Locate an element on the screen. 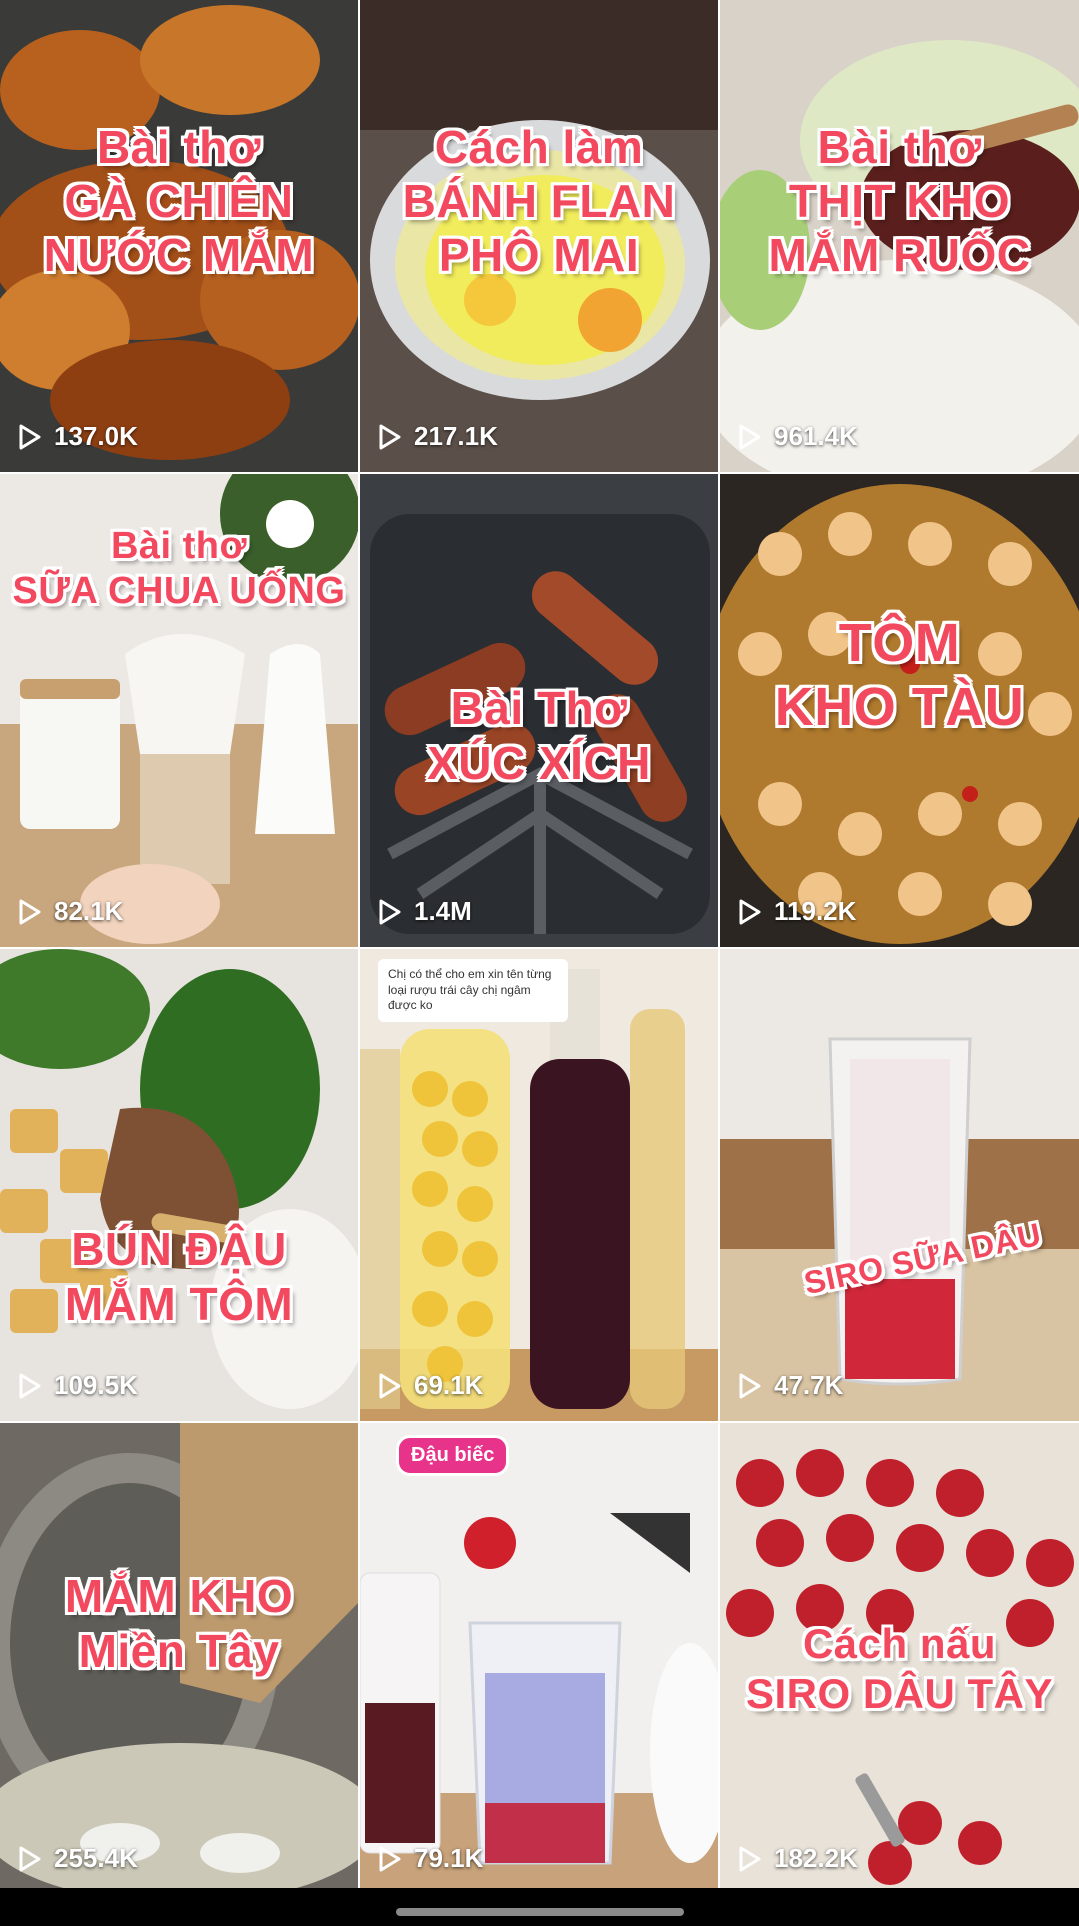 The image size is (1079, 1926). video-tile: Bài thơ SỮA CHUA UỐNG 82.1K is located at coordinates (179, 710).